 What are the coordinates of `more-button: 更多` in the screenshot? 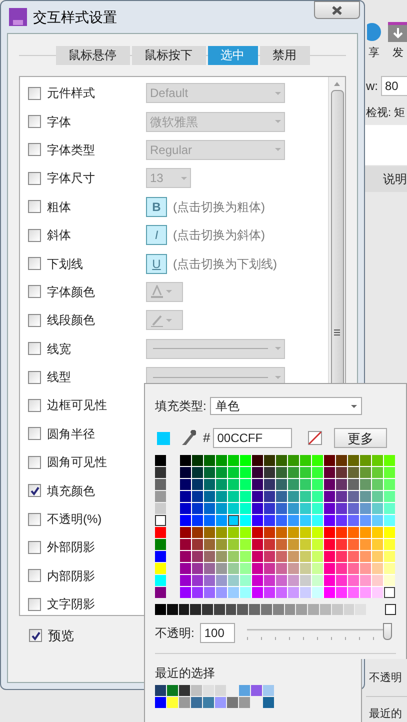 It's located at (361, 438).